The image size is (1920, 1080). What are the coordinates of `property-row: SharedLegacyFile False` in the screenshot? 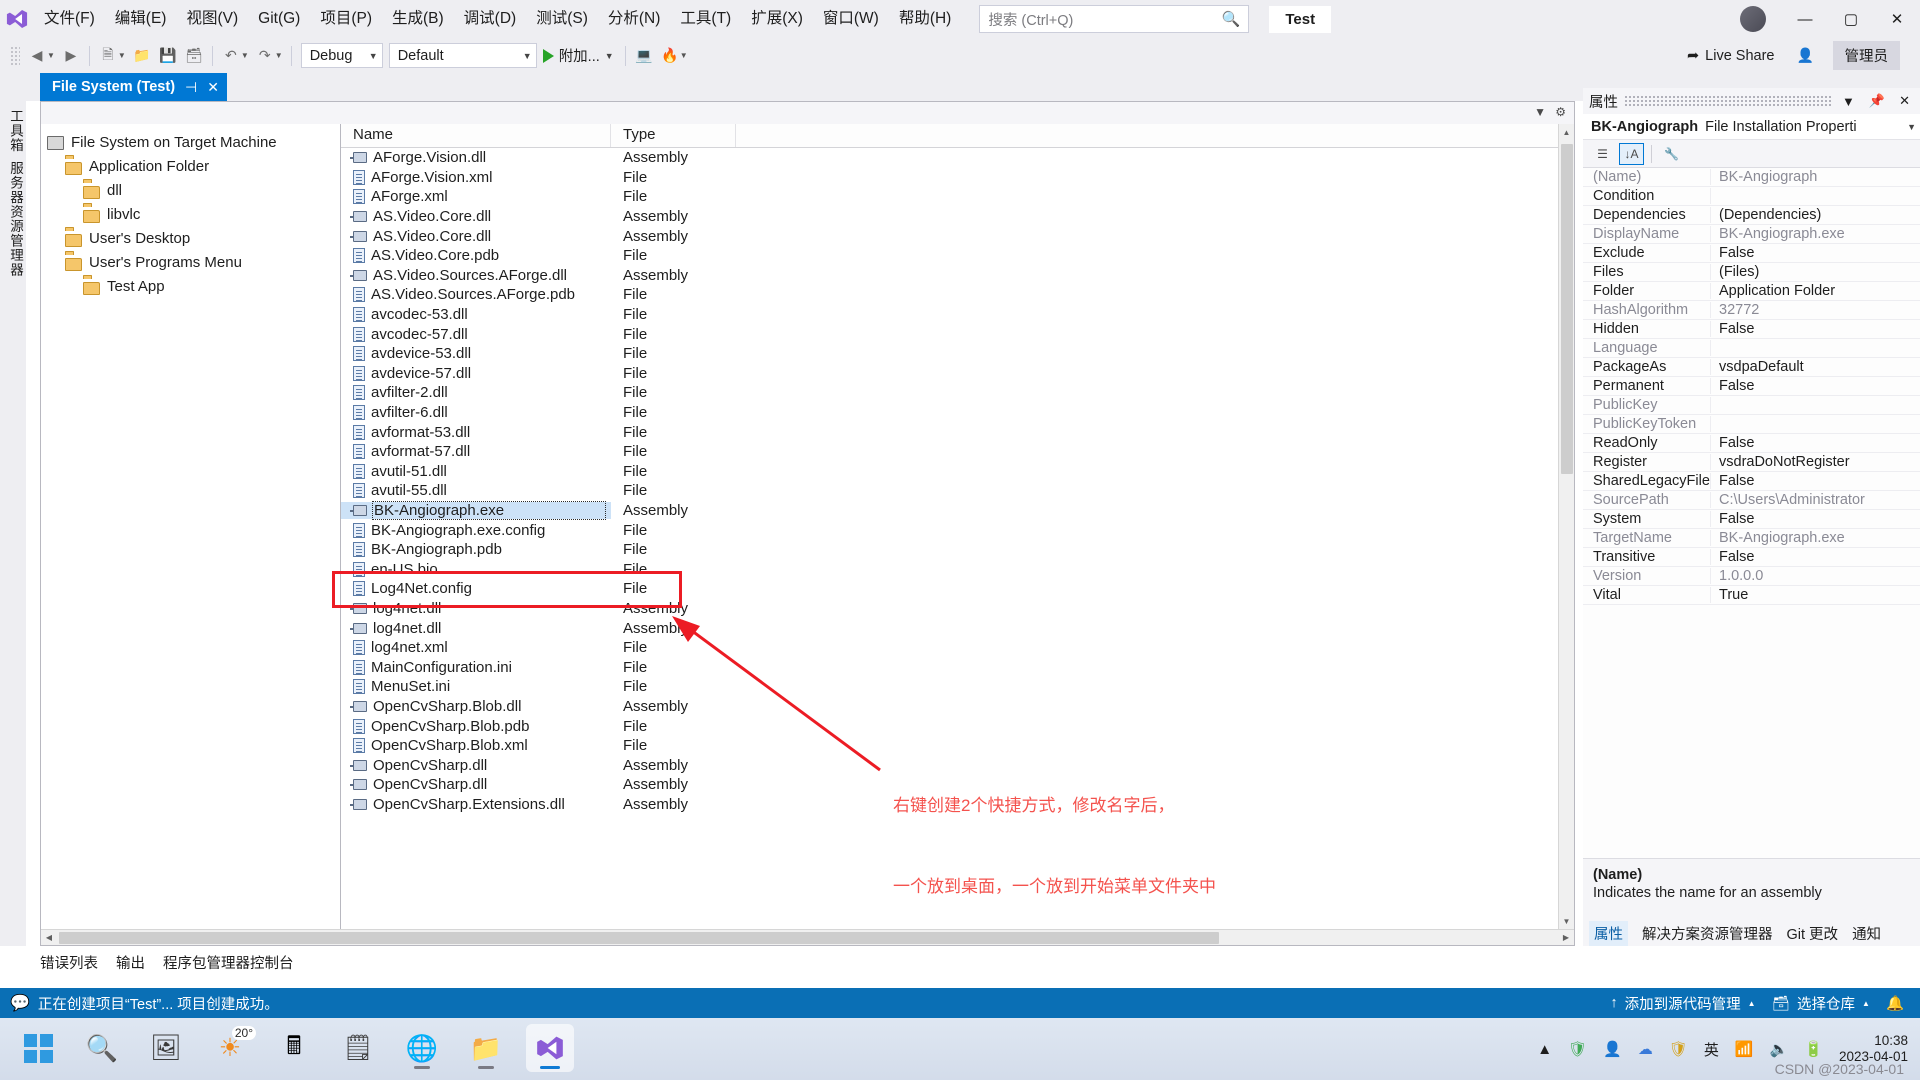 It's located at (1751, 481).